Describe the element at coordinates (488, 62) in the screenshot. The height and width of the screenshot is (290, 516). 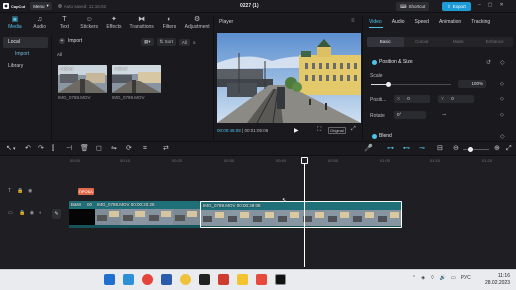
I see `reset-icon: ↺` at that location.